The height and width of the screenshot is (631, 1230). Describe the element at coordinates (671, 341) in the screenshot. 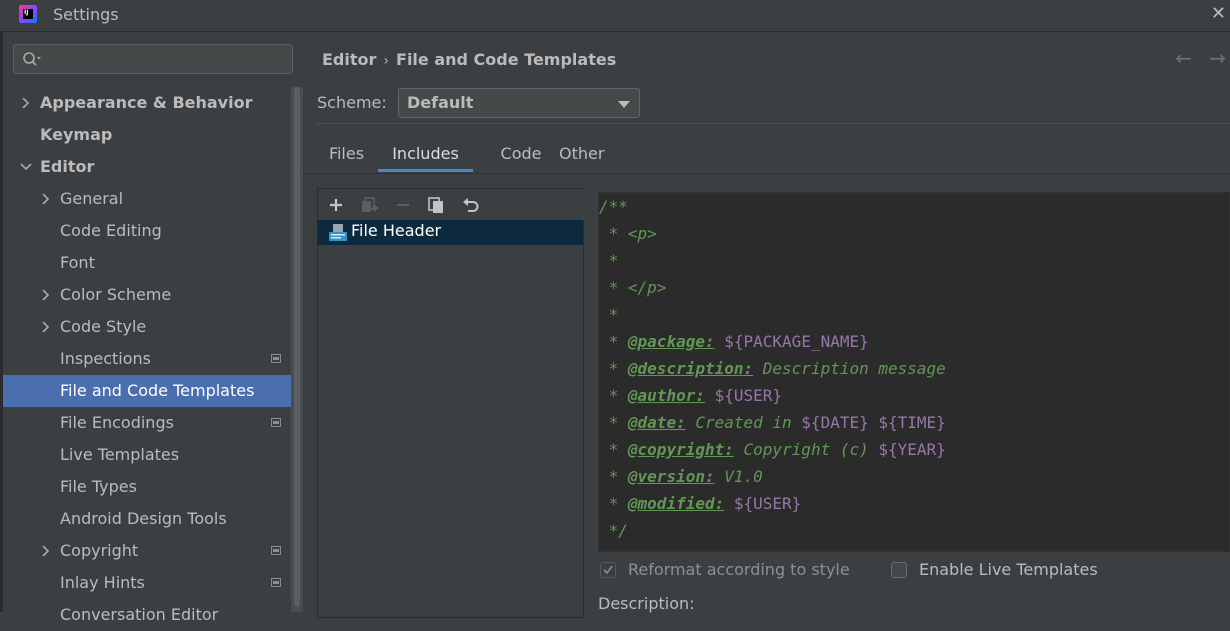

I see `javadoc-tag: @package:` at that location.